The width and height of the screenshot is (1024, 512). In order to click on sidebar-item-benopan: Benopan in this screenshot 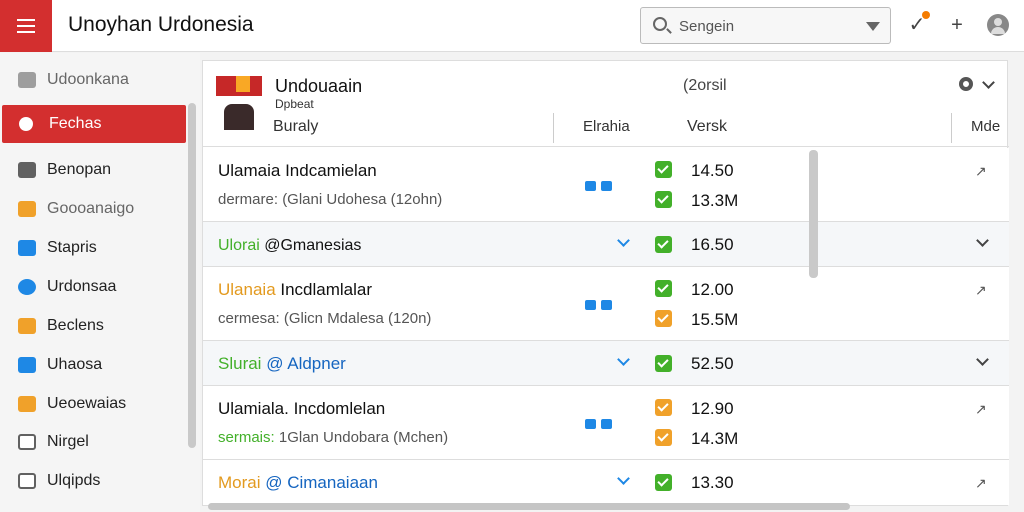, I will do `click(94, 170)`.